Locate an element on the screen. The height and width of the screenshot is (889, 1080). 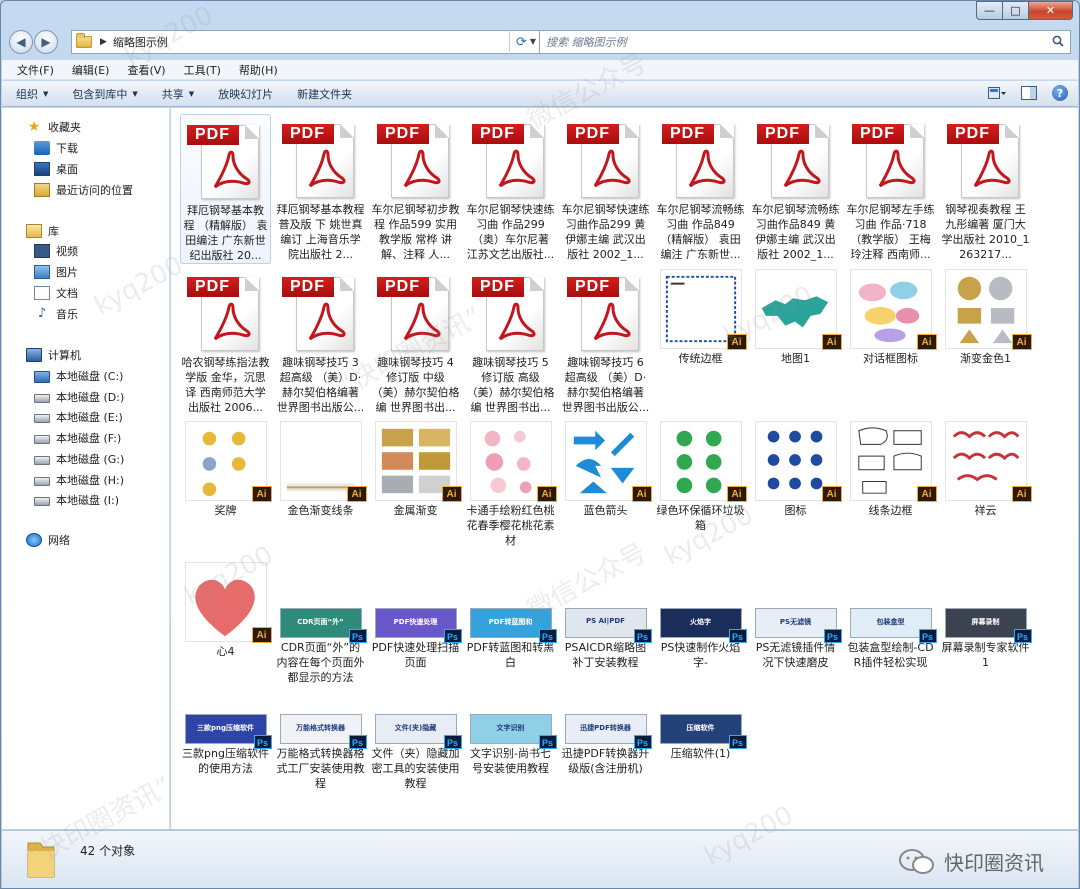
file-item-ps: 火焰字 Ps PS快速制作火焰字- is located at coordinates (701, 638).